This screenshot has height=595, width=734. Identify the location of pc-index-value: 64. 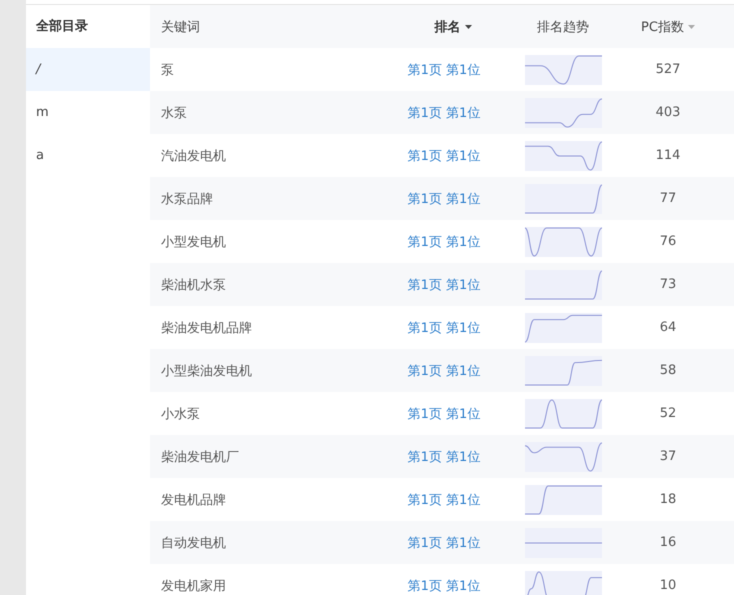
(668, 327).